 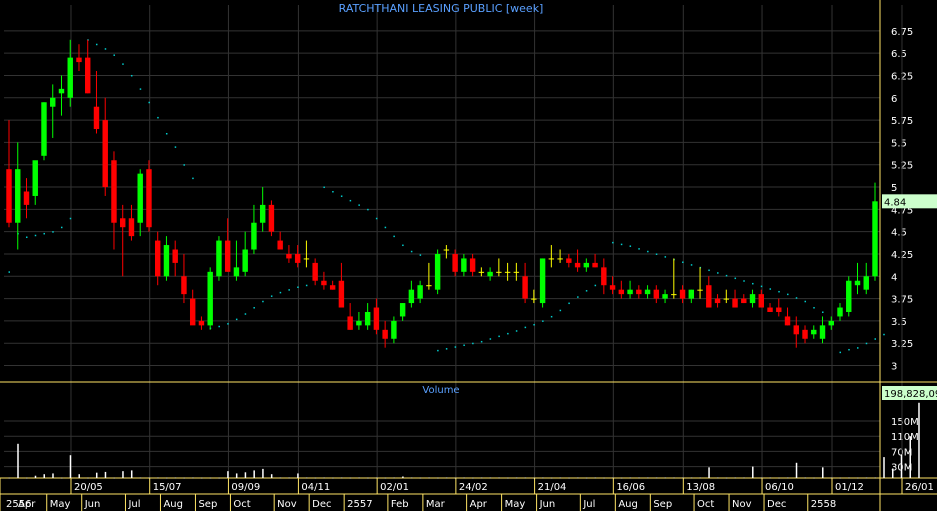 What do you see at coordinates (823, 504) in the screenshot?
I see `month-label: 2558` at bounding box center [823, 504].